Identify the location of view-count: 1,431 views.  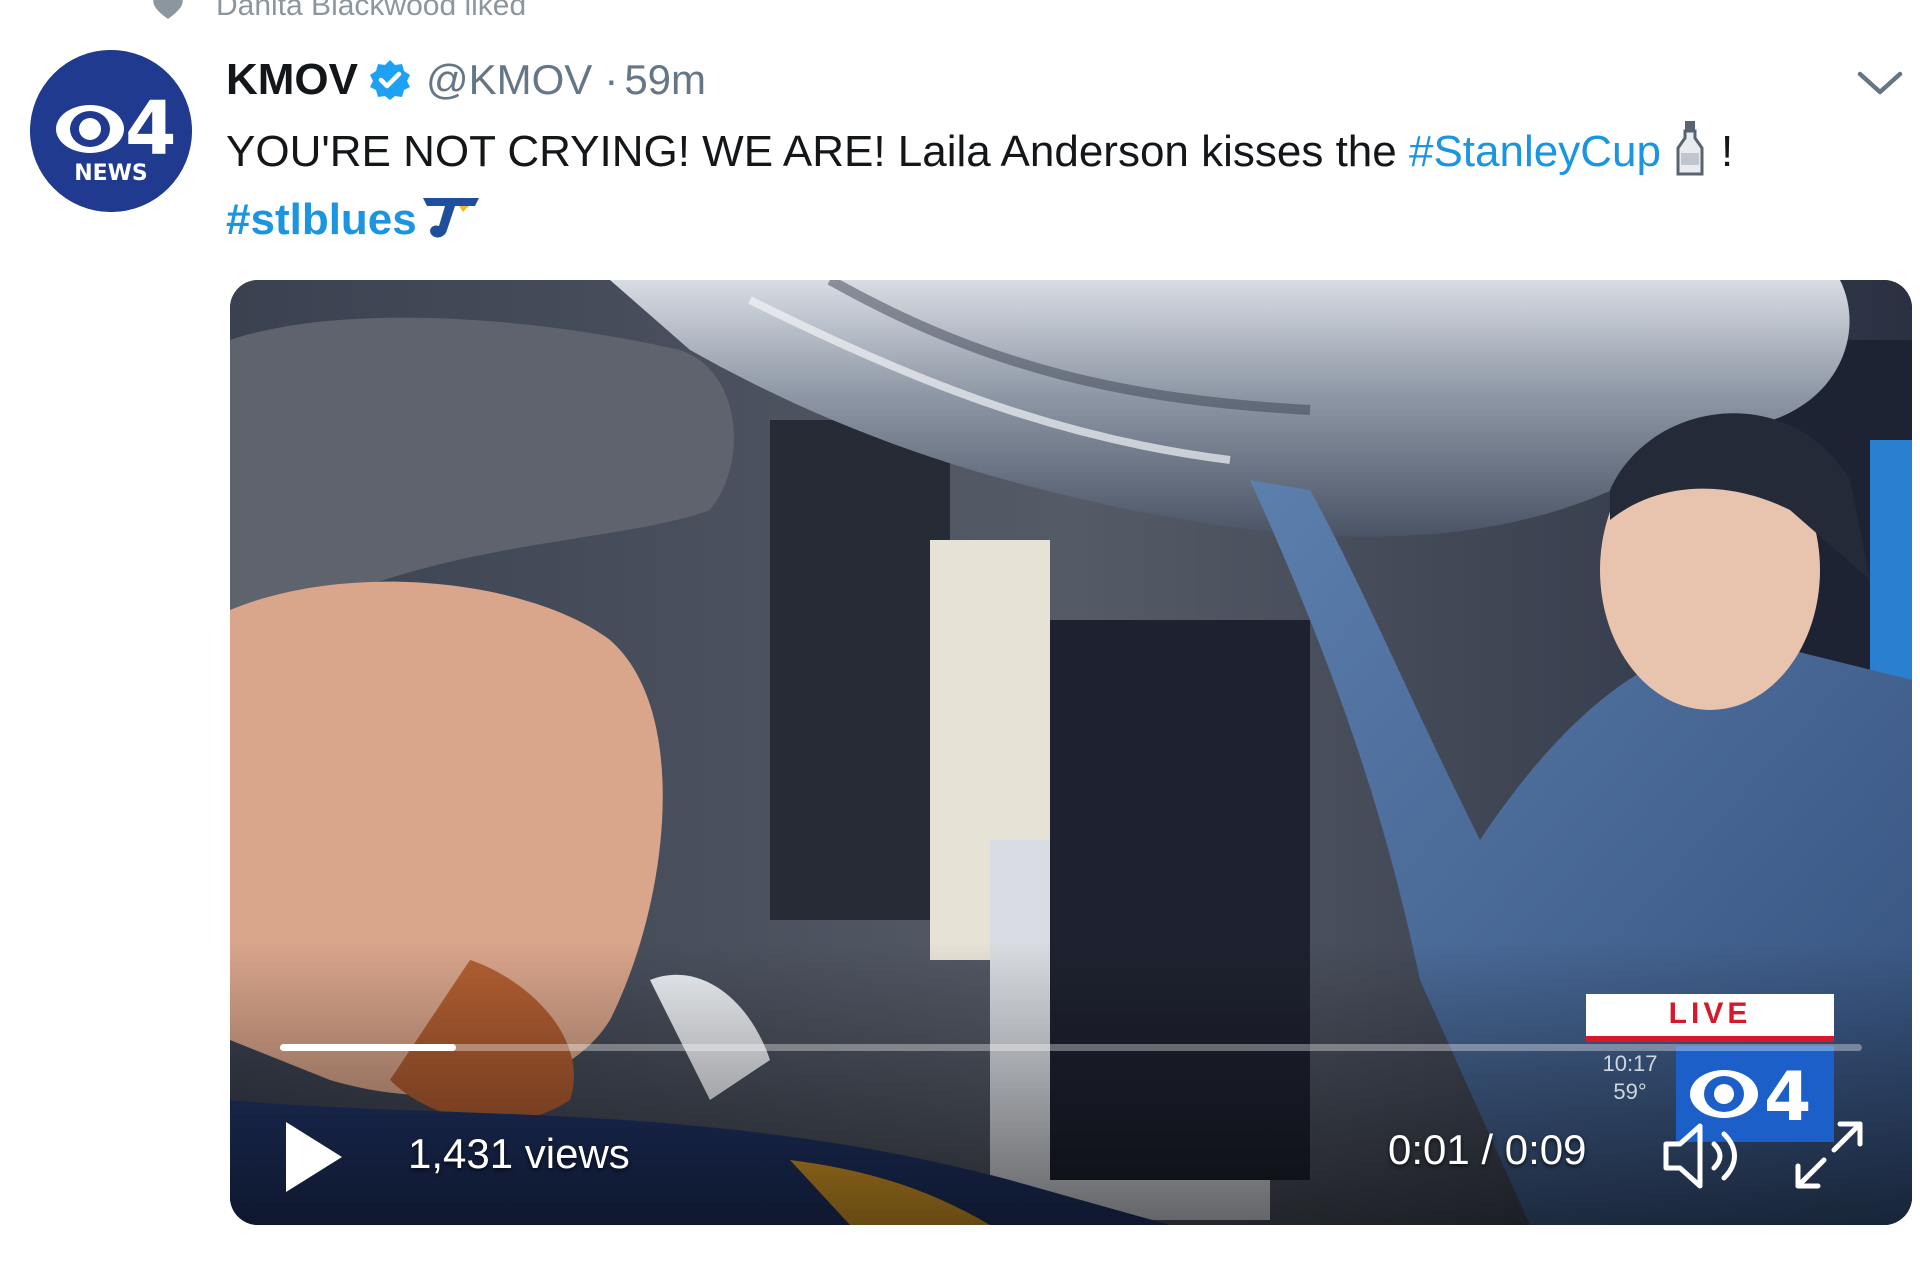
(519, 1153).